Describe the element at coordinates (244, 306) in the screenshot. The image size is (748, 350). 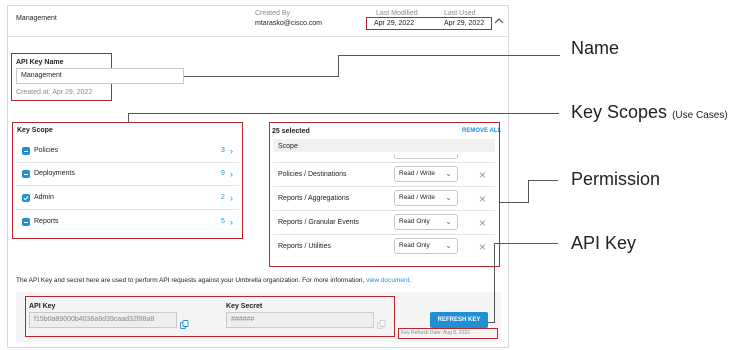
I see `key-secret-label: Key Secret` at that location.